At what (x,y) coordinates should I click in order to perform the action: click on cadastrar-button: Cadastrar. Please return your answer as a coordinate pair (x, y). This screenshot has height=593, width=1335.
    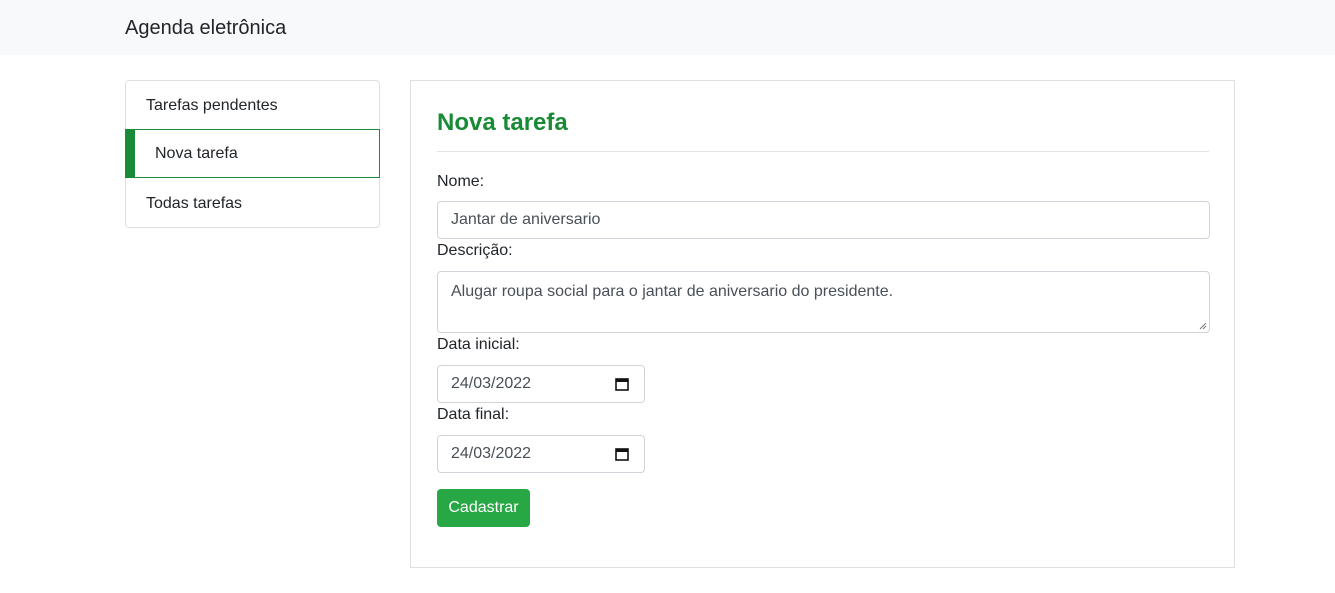
    Looking at the image, I should click on (483, 508).